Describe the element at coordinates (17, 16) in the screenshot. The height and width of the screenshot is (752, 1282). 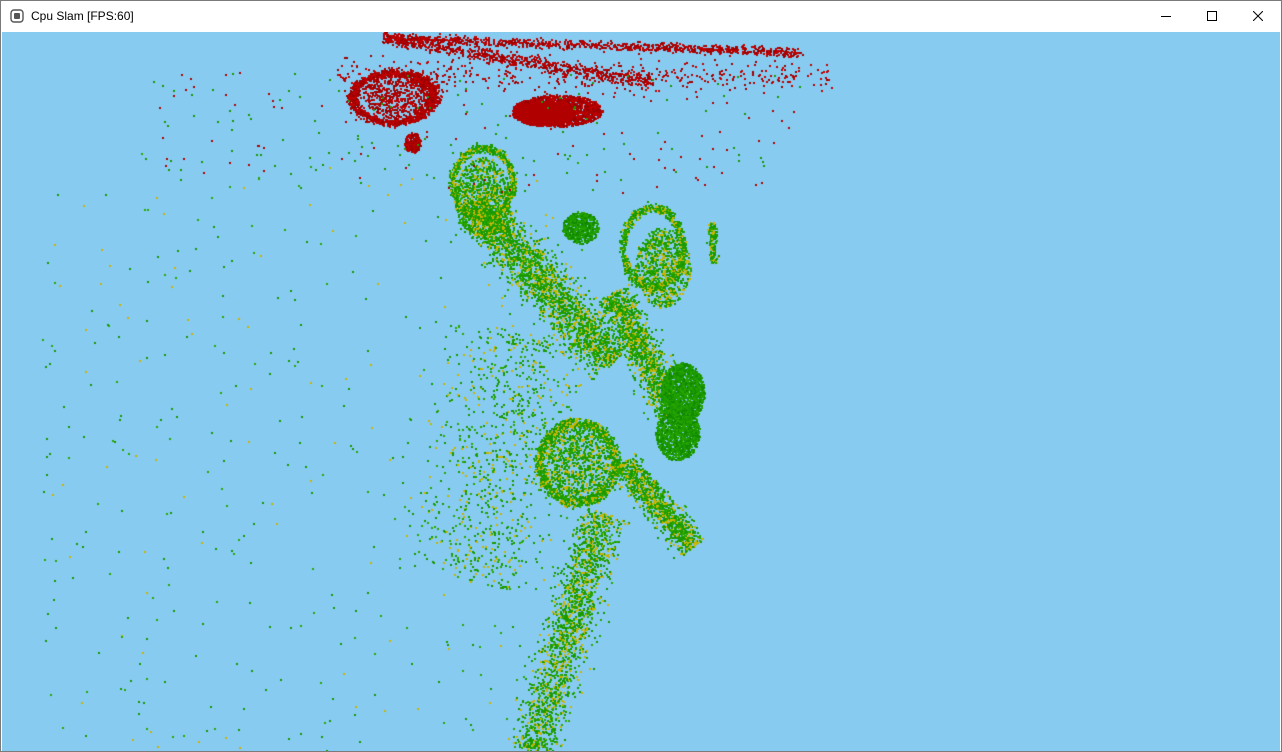
I see `app-window-icon` at that location.